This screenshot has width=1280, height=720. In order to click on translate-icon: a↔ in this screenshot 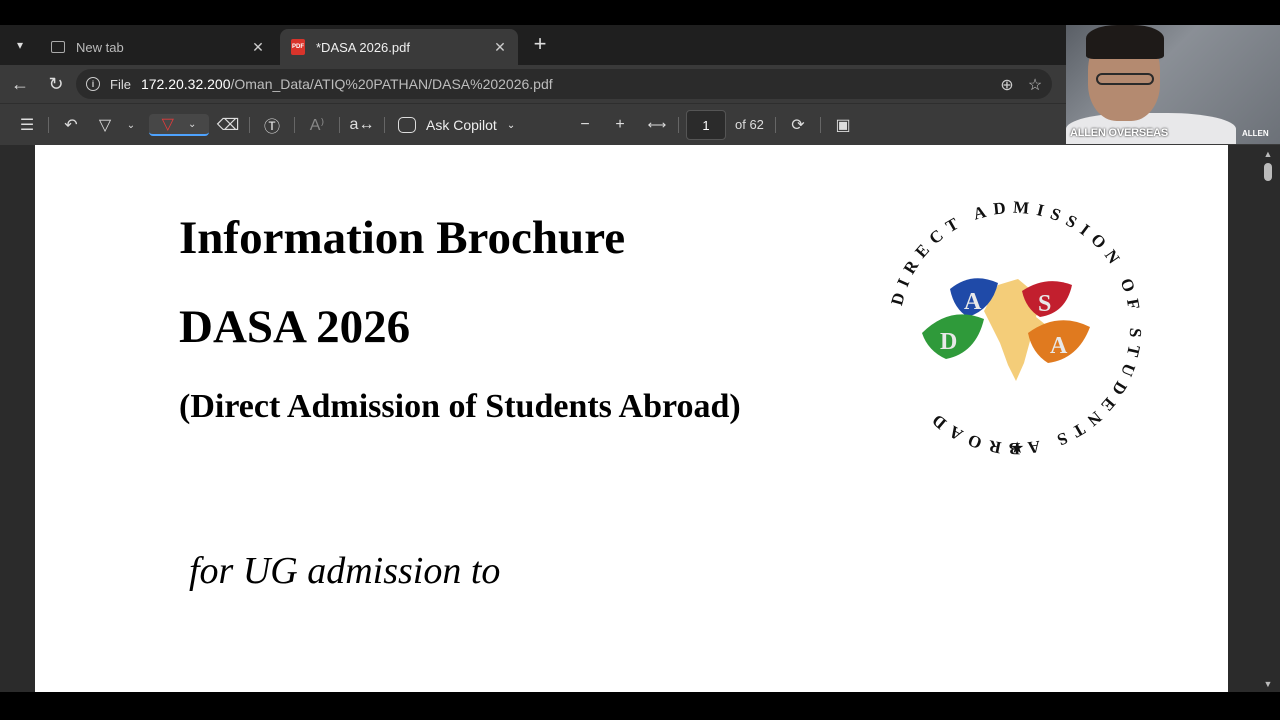, I will do `click(362, 125)`.